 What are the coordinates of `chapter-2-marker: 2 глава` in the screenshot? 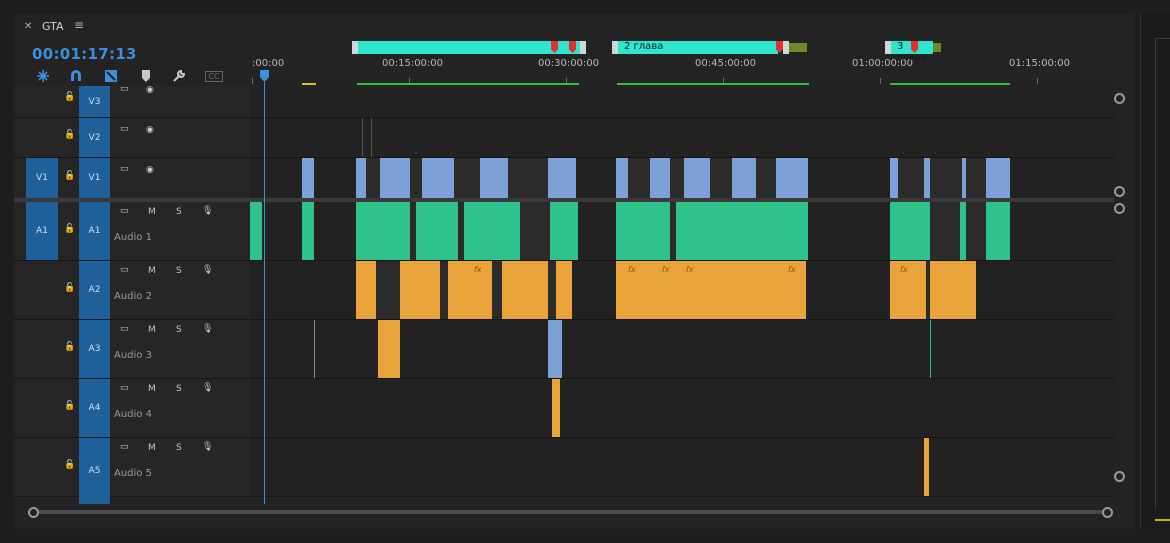 It's located at (698, 47).